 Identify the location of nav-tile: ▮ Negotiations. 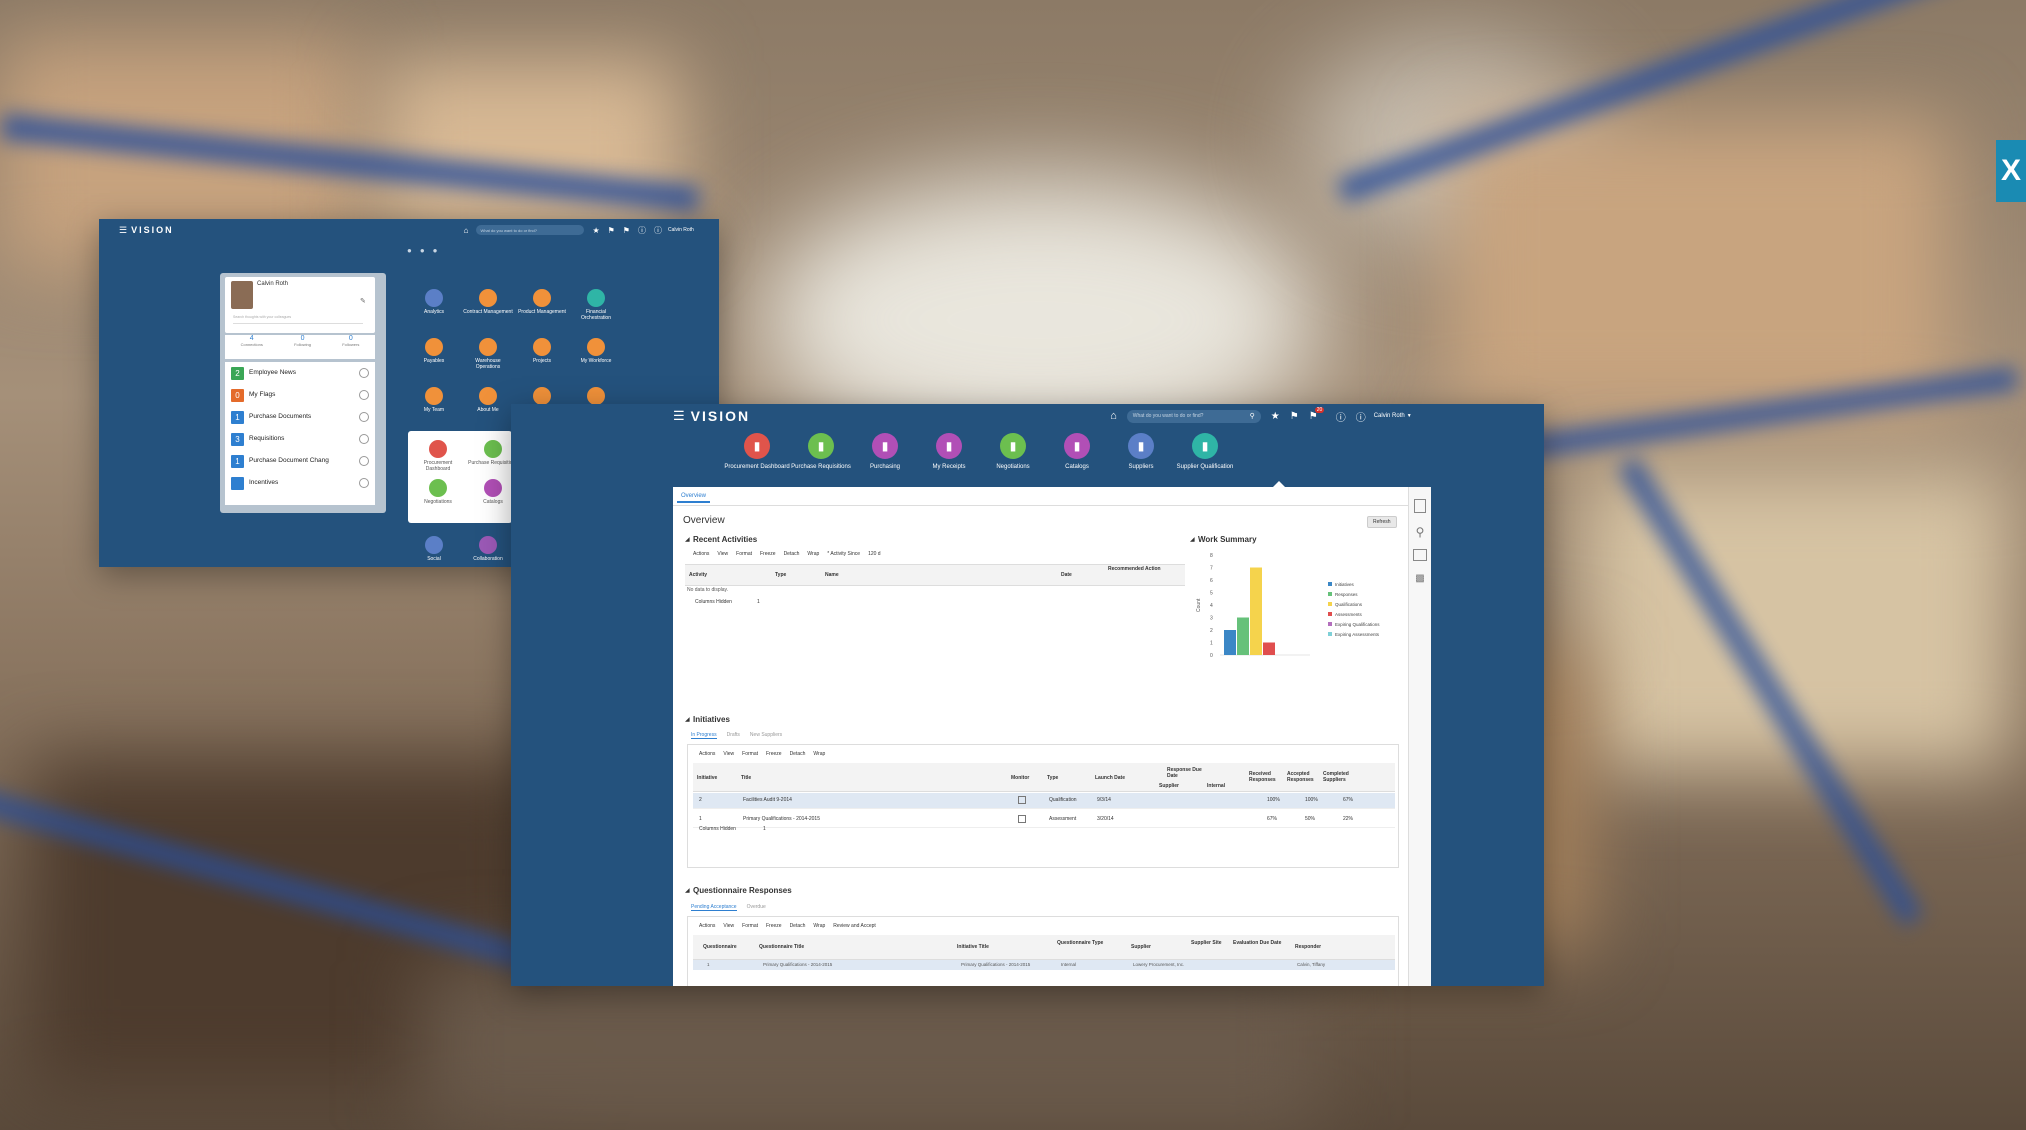
(1013, 452).